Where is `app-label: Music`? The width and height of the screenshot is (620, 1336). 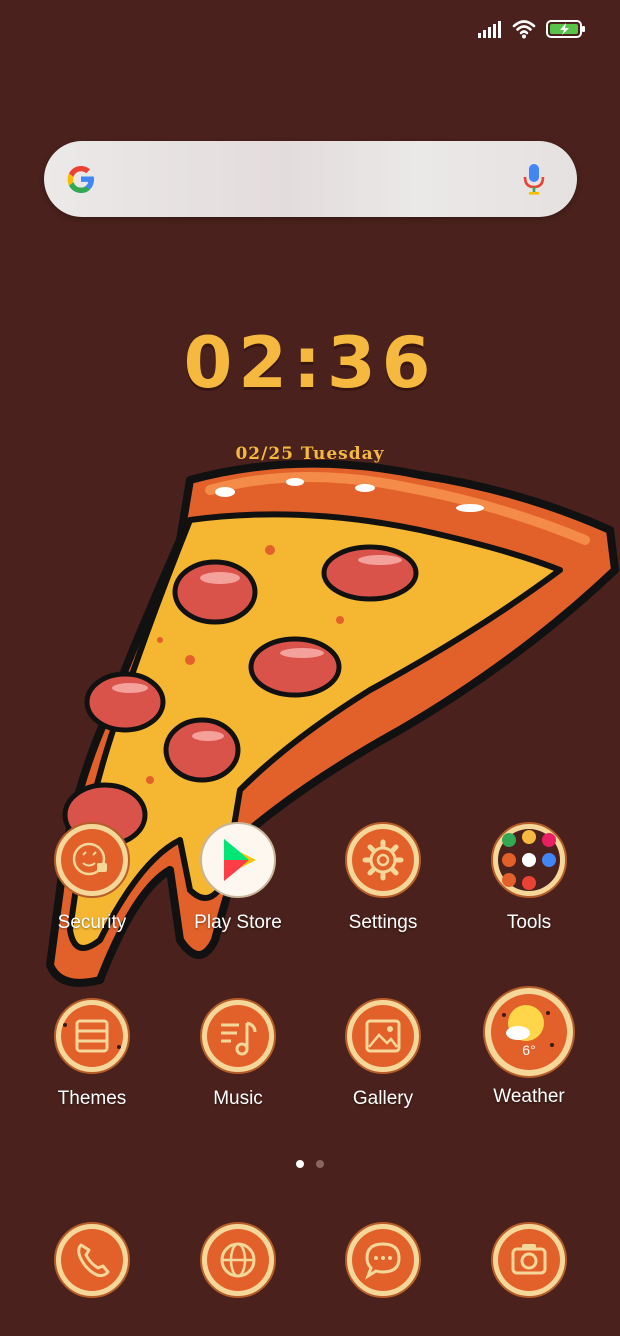
app-label: Music is located at coordinates (238, 1098).